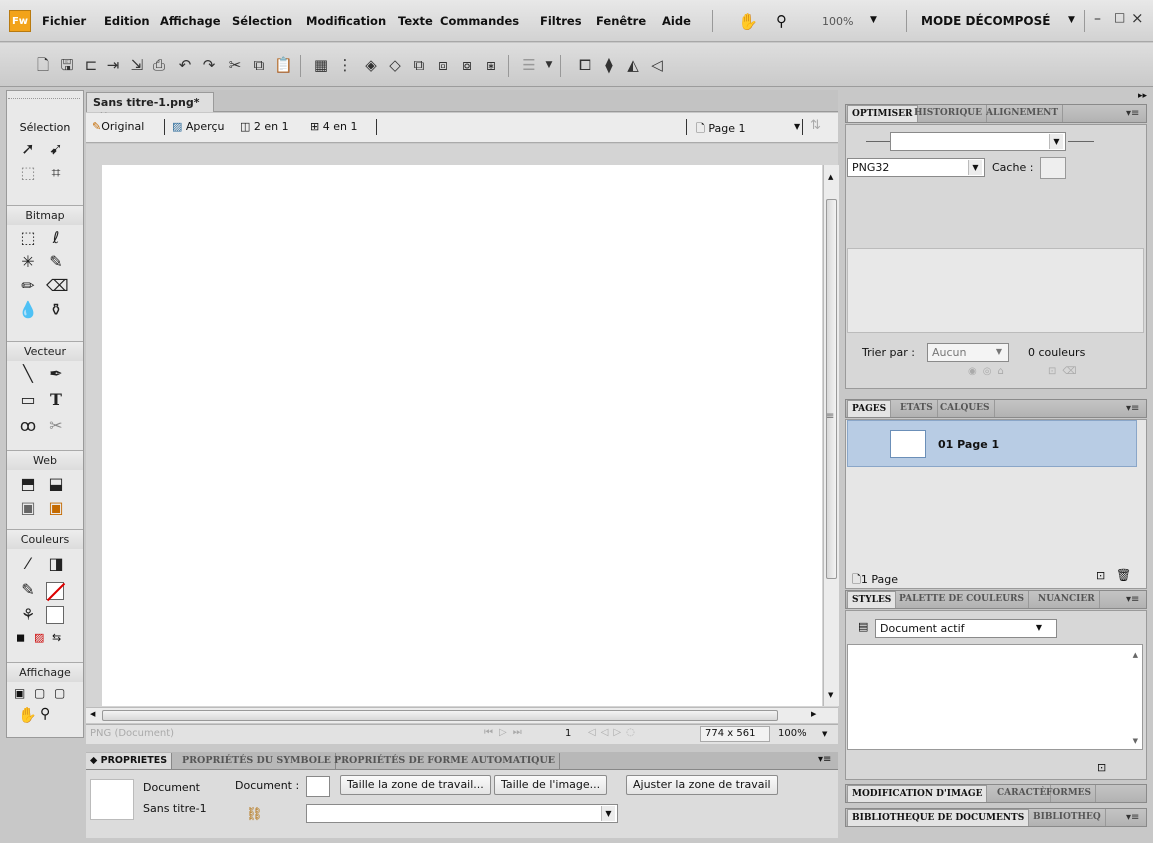  I want to click on magic-wand-icon: ✳, so click(28, 262).